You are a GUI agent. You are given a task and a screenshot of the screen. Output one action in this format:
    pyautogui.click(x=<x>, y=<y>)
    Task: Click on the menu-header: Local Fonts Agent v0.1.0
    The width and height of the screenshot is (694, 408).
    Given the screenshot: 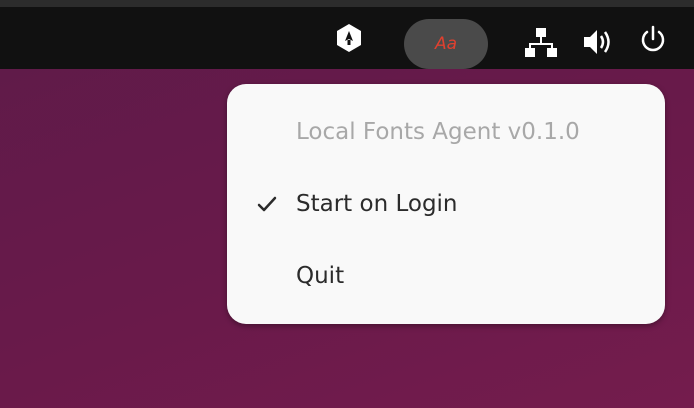 What is the action you would take?
    pyautogui.click(x=446, y=132)
    